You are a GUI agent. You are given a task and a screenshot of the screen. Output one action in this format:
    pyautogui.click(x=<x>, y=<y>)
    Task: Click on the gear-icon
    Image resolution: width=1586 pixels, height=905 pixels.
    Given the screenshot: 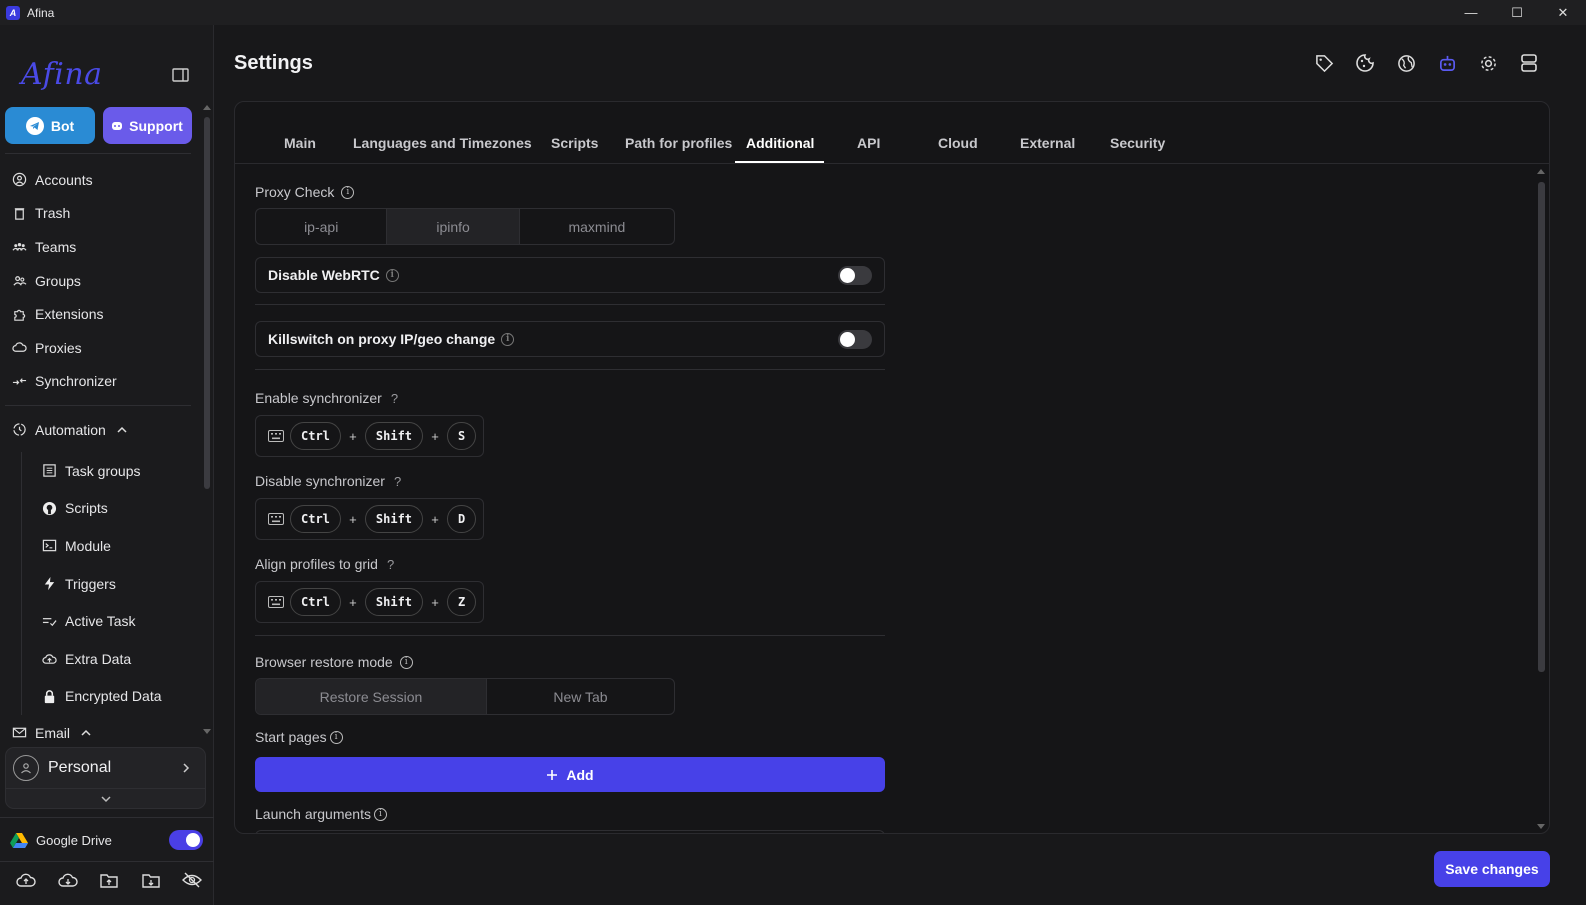 What is the action you would take?
    pyautogui.click(x=1488, y=63)
    